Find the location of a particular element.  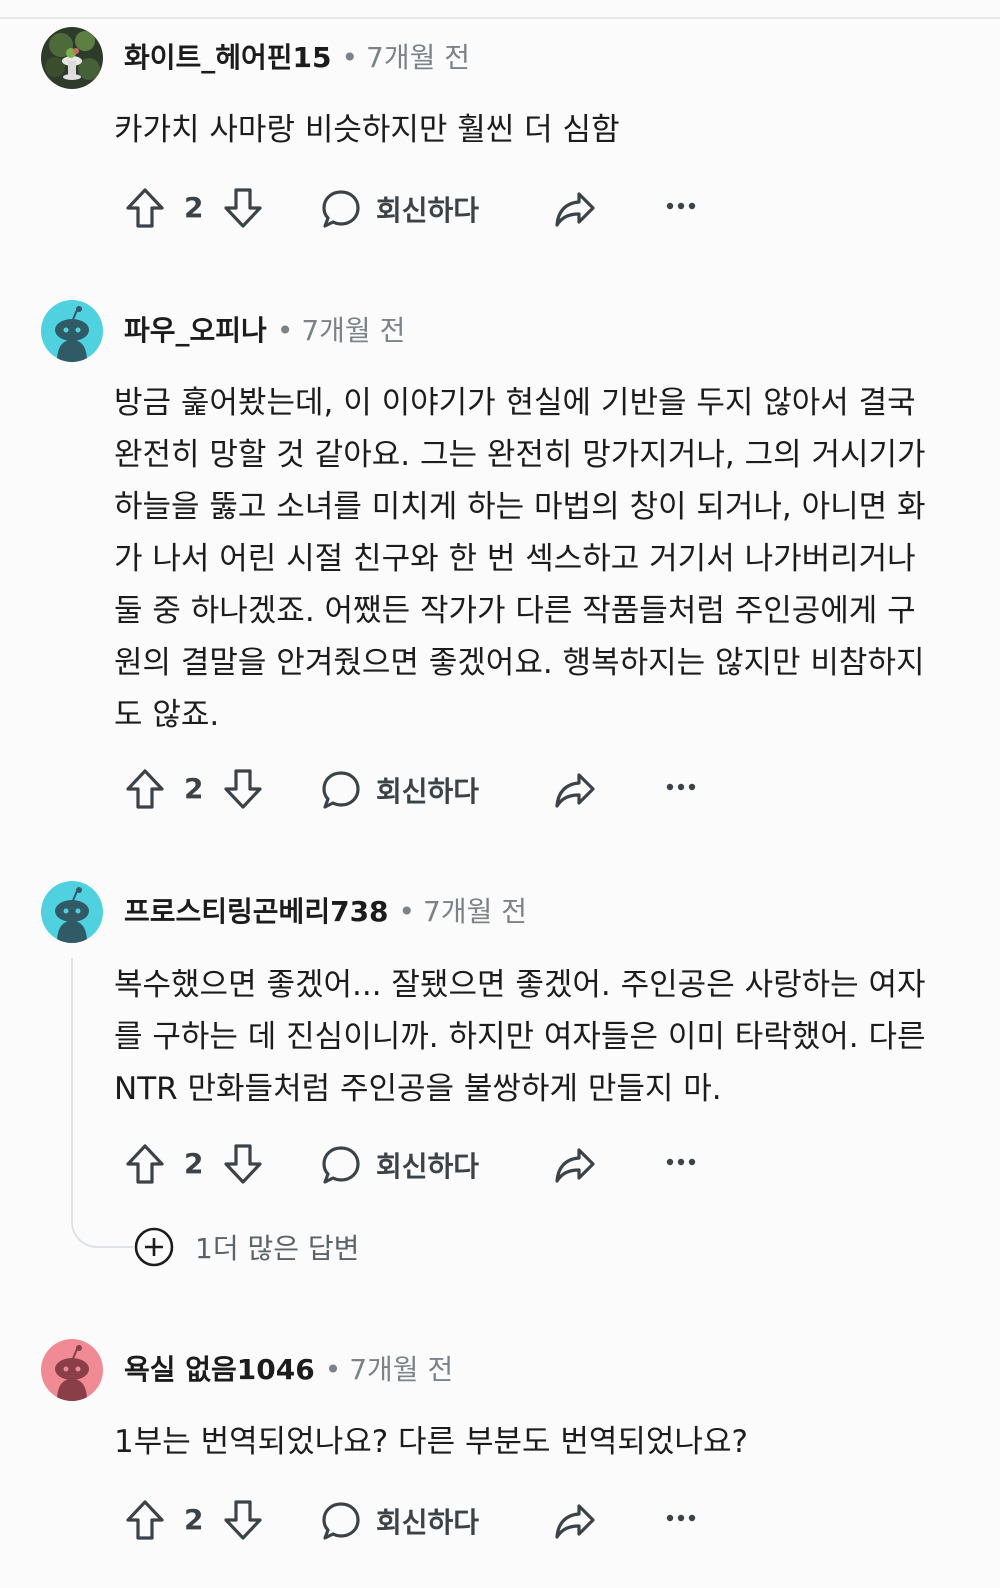

comment-body: 카가치 사마랑 비슷하지만 훨씬 더 심함 is located at coordinates (367, 130).